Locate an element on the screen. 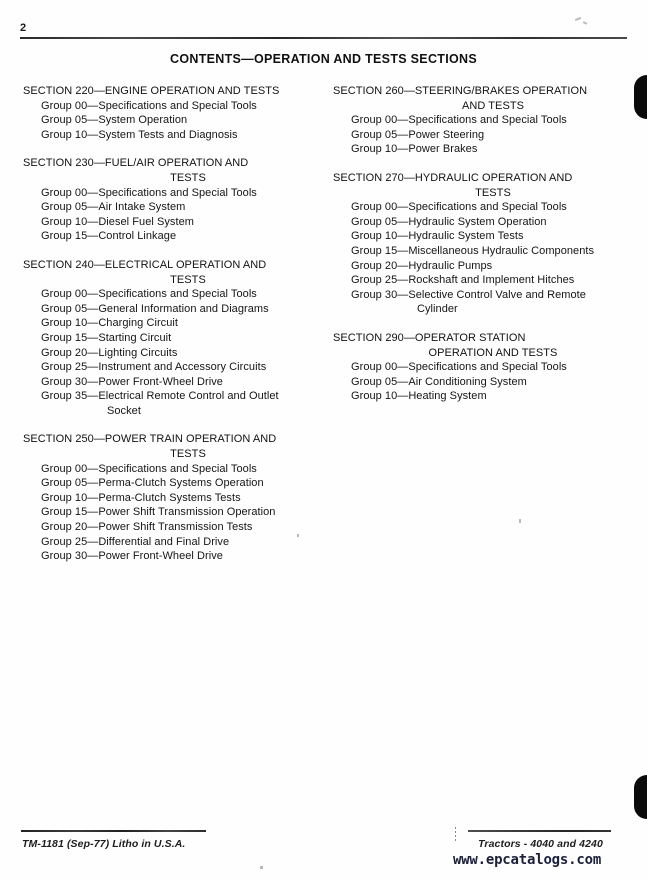 The height and width of the screenshot is (879, 647). group-entry-continuation: Cylinder is located at coordinates (437, 309).